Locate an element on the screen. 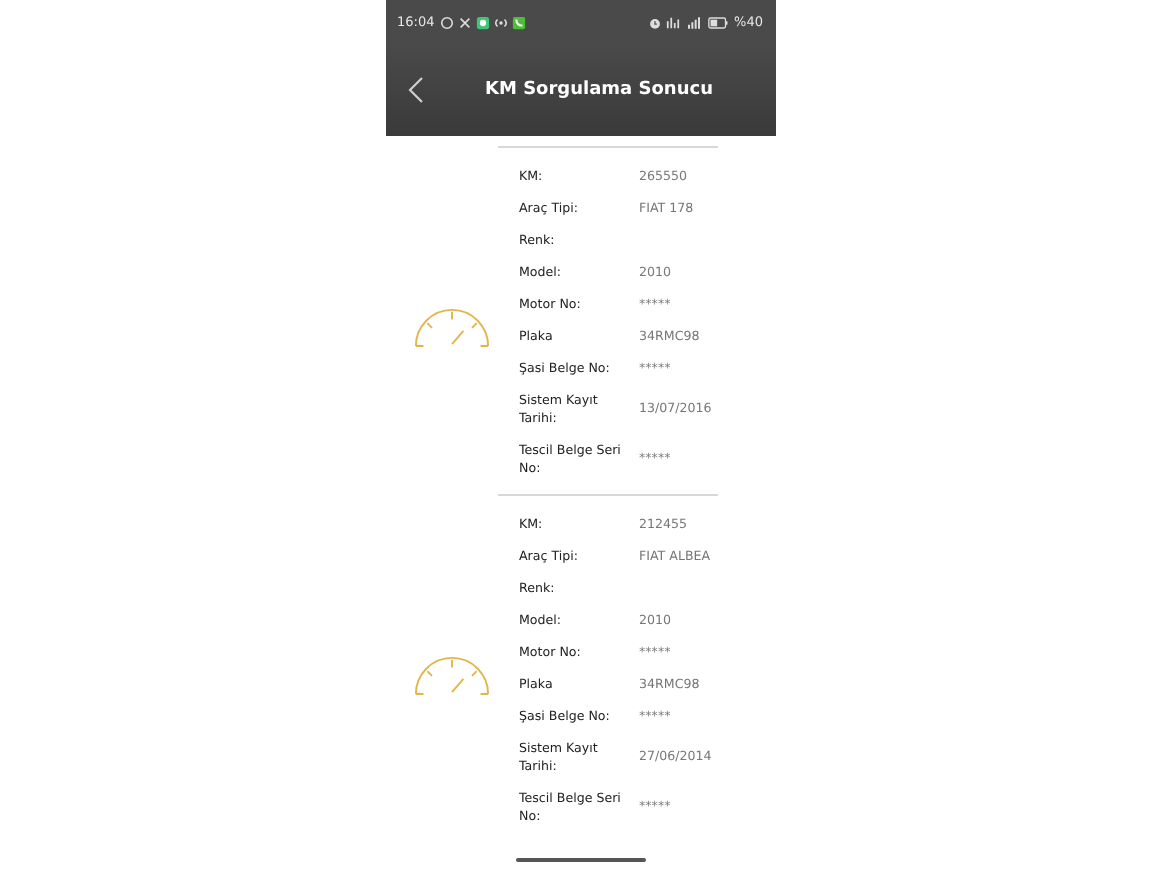  phone-icon is located at coordinates (519, 22).